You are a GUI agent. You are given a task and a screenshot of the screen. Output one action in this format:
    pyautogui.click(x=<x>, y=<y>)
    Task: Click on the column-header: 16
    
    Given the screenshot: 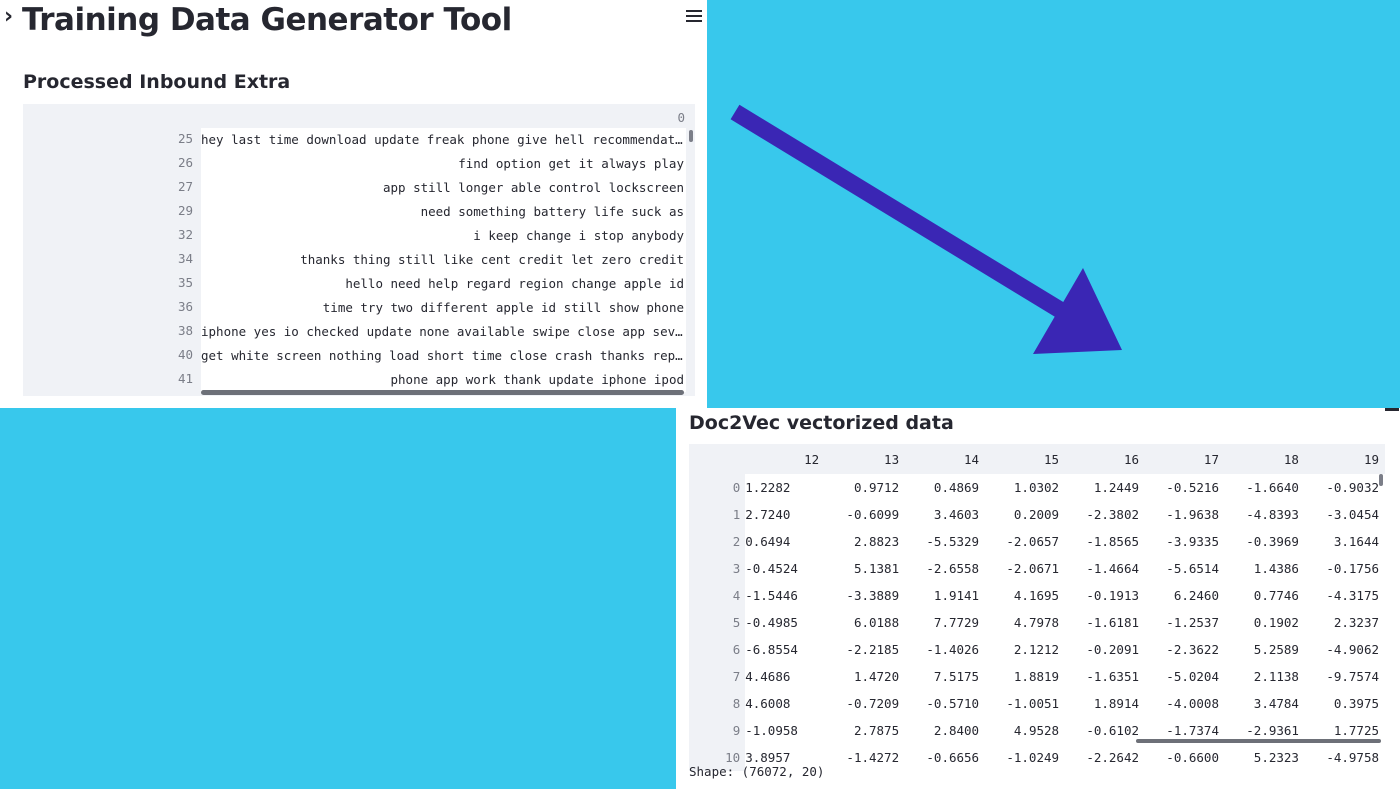 What is the action you would take?
    pyautogui.click(x=1105, y=459)
    